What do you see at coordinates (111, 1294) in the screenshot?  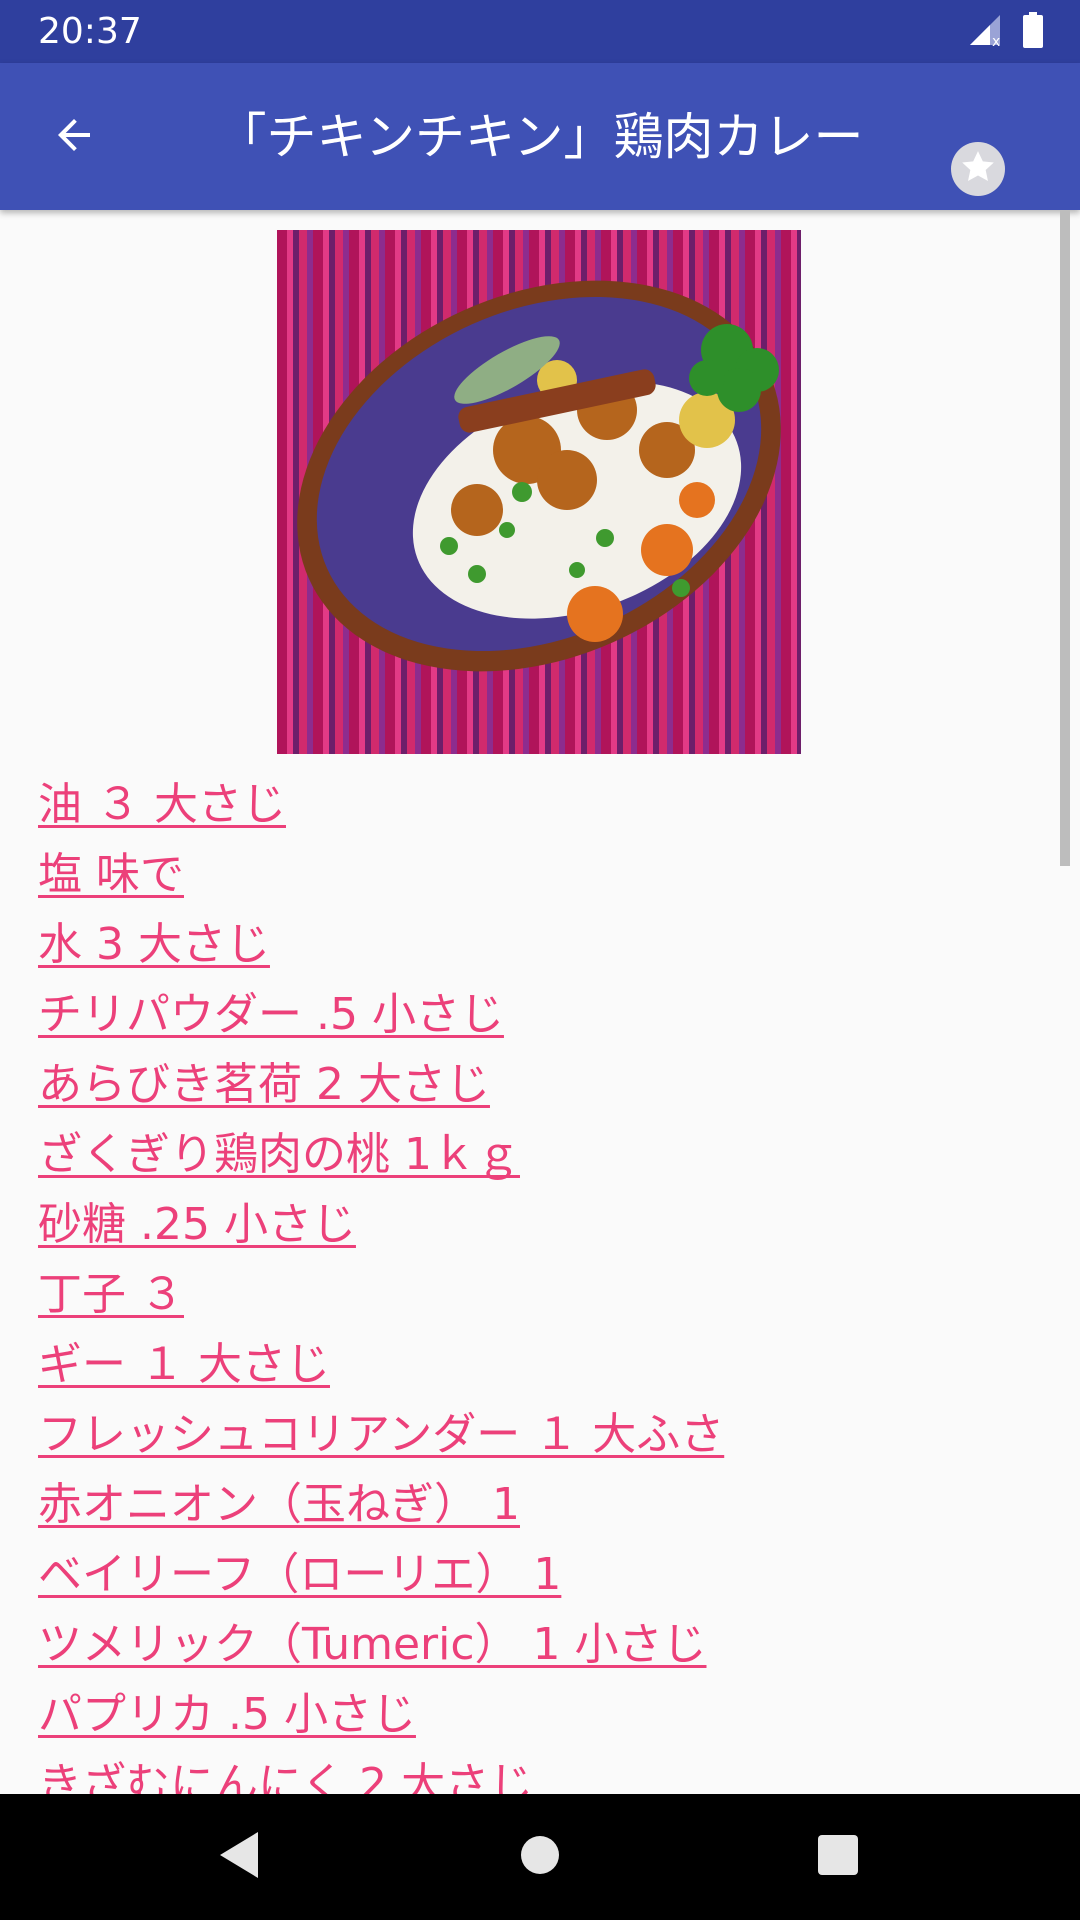 I see `ingredient-link: 丁子 ３` at bounding box center [111, 1294].